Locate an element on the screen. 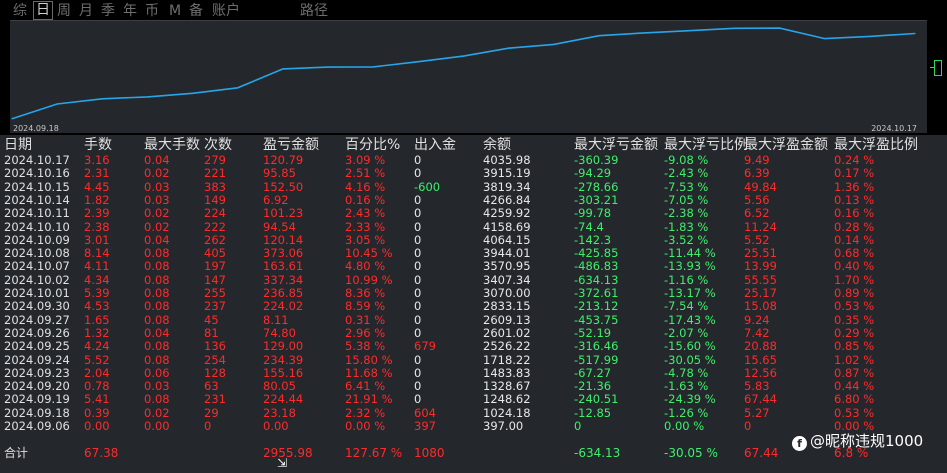 The height and width of the screenshot is (473, 947). header-balance: 余额 is located at coordinates (497, 145).